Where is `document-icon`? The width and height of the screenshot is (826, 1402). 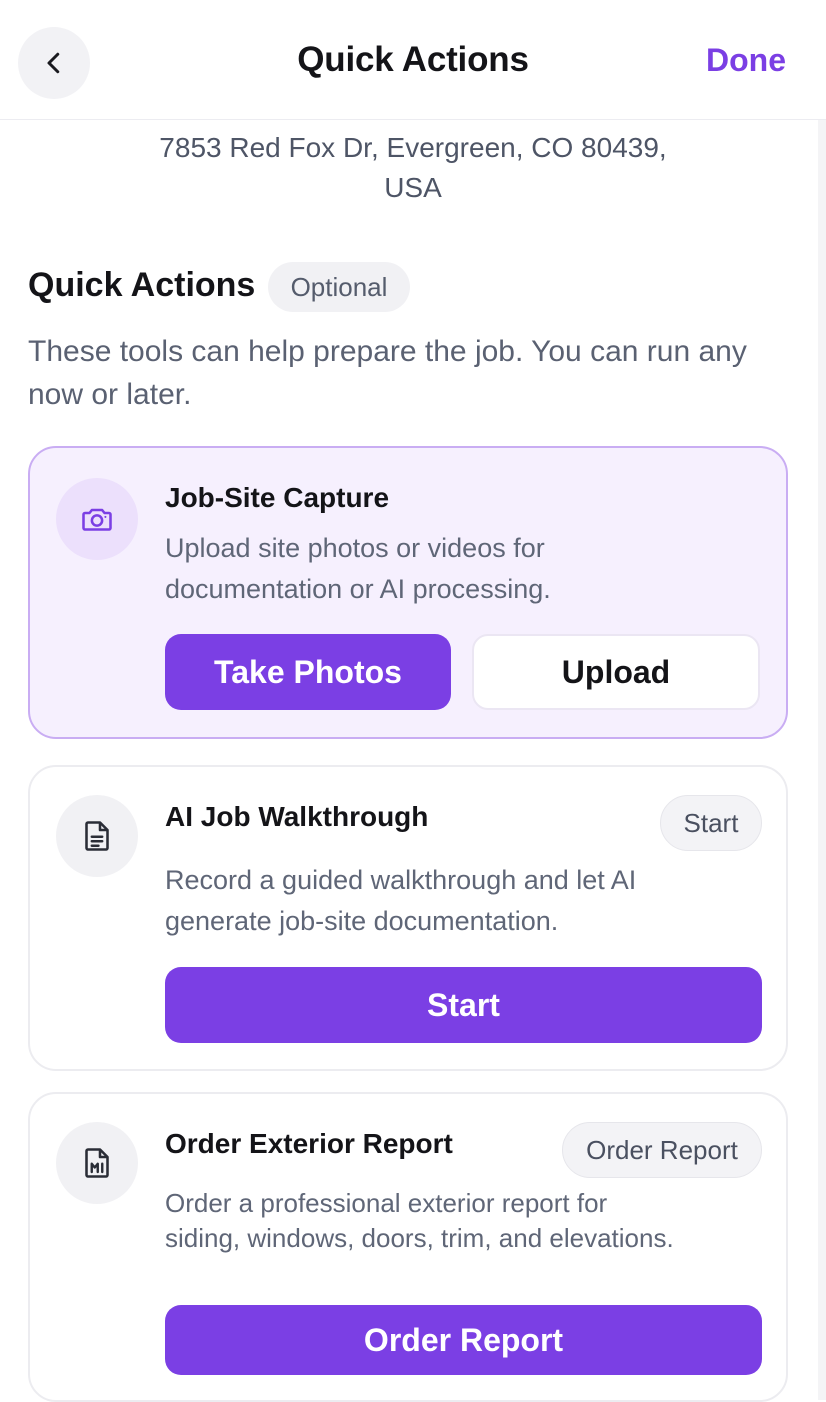
document-icon is located at coordinates (97, 836).